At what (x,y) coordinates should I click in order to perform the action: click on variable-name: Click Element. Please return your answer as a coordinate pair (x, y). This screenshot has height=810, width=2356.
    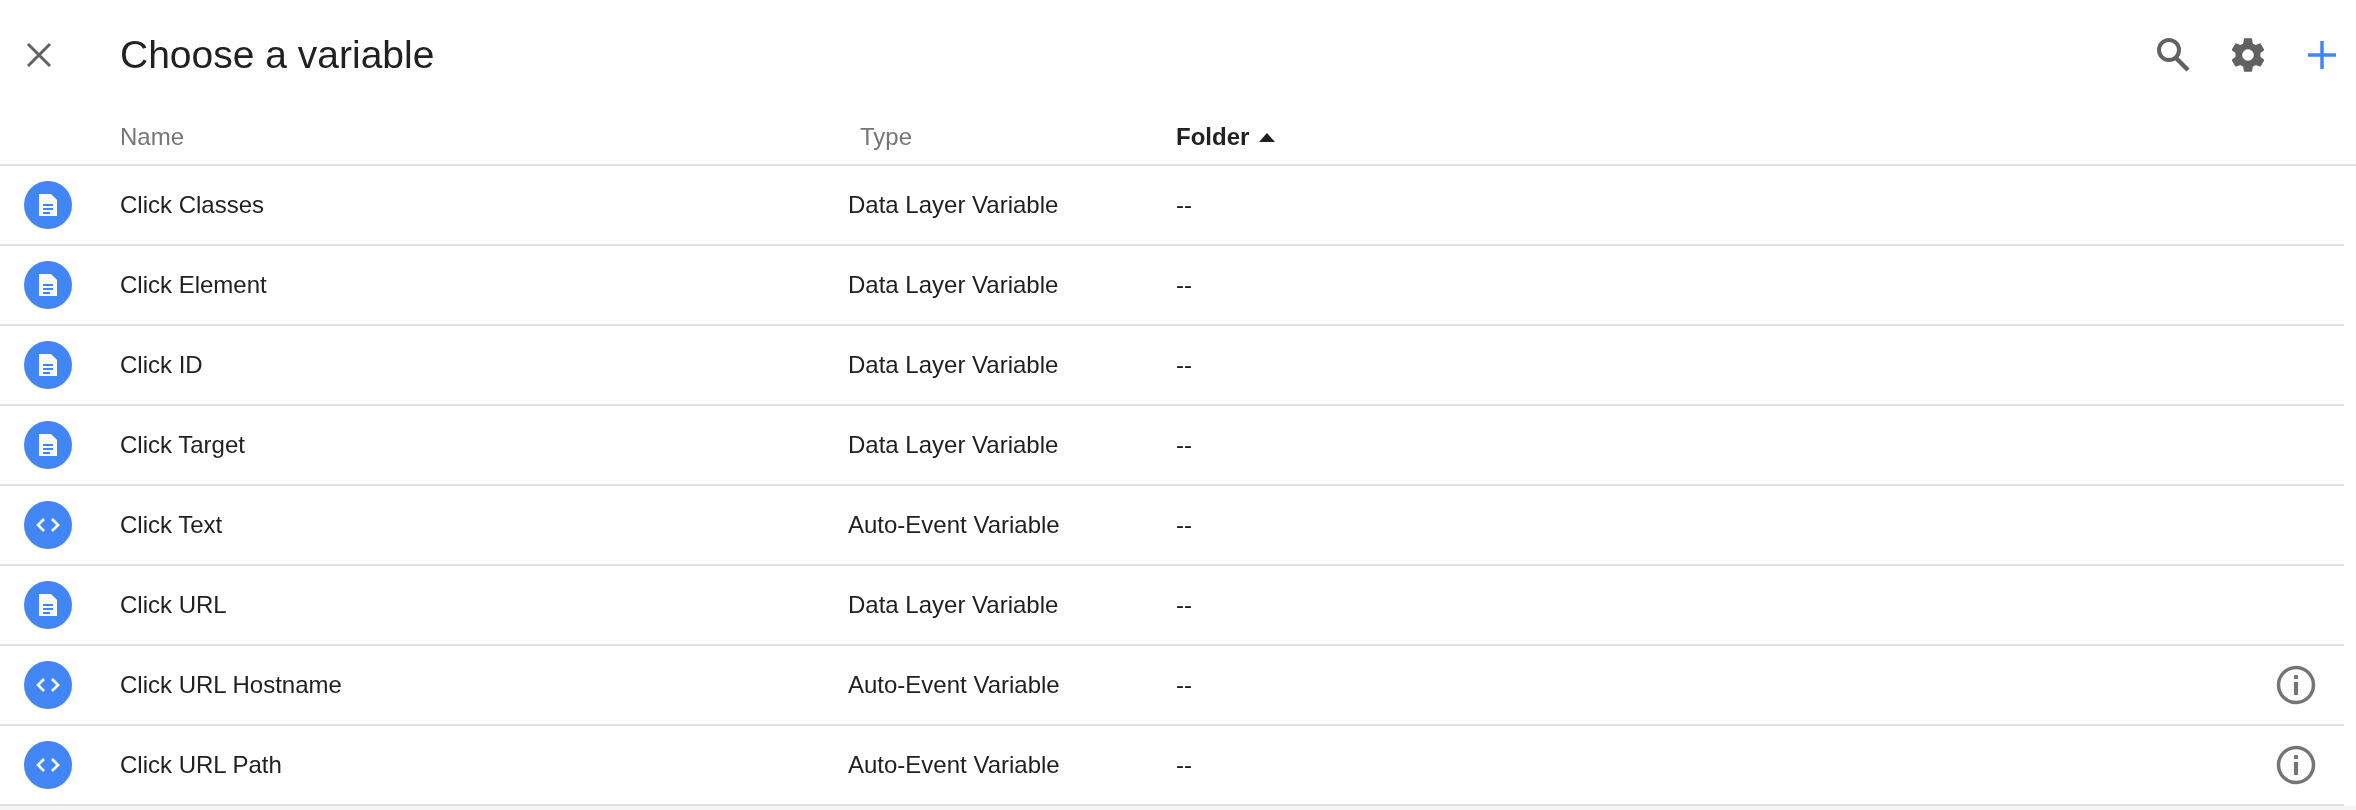
    Looking at the image, I should click on (193, 285).